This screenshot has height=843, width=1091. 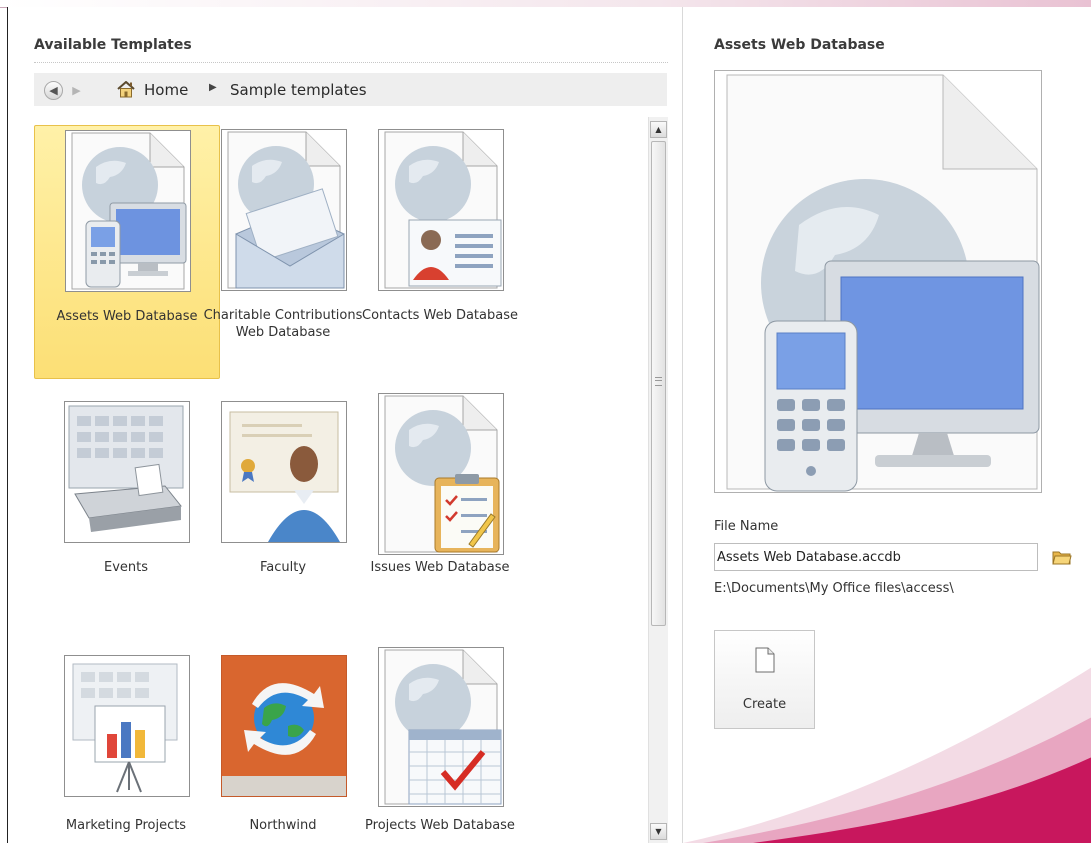 I want to click on scrollbar-thumb, so click(x=658, y=383).